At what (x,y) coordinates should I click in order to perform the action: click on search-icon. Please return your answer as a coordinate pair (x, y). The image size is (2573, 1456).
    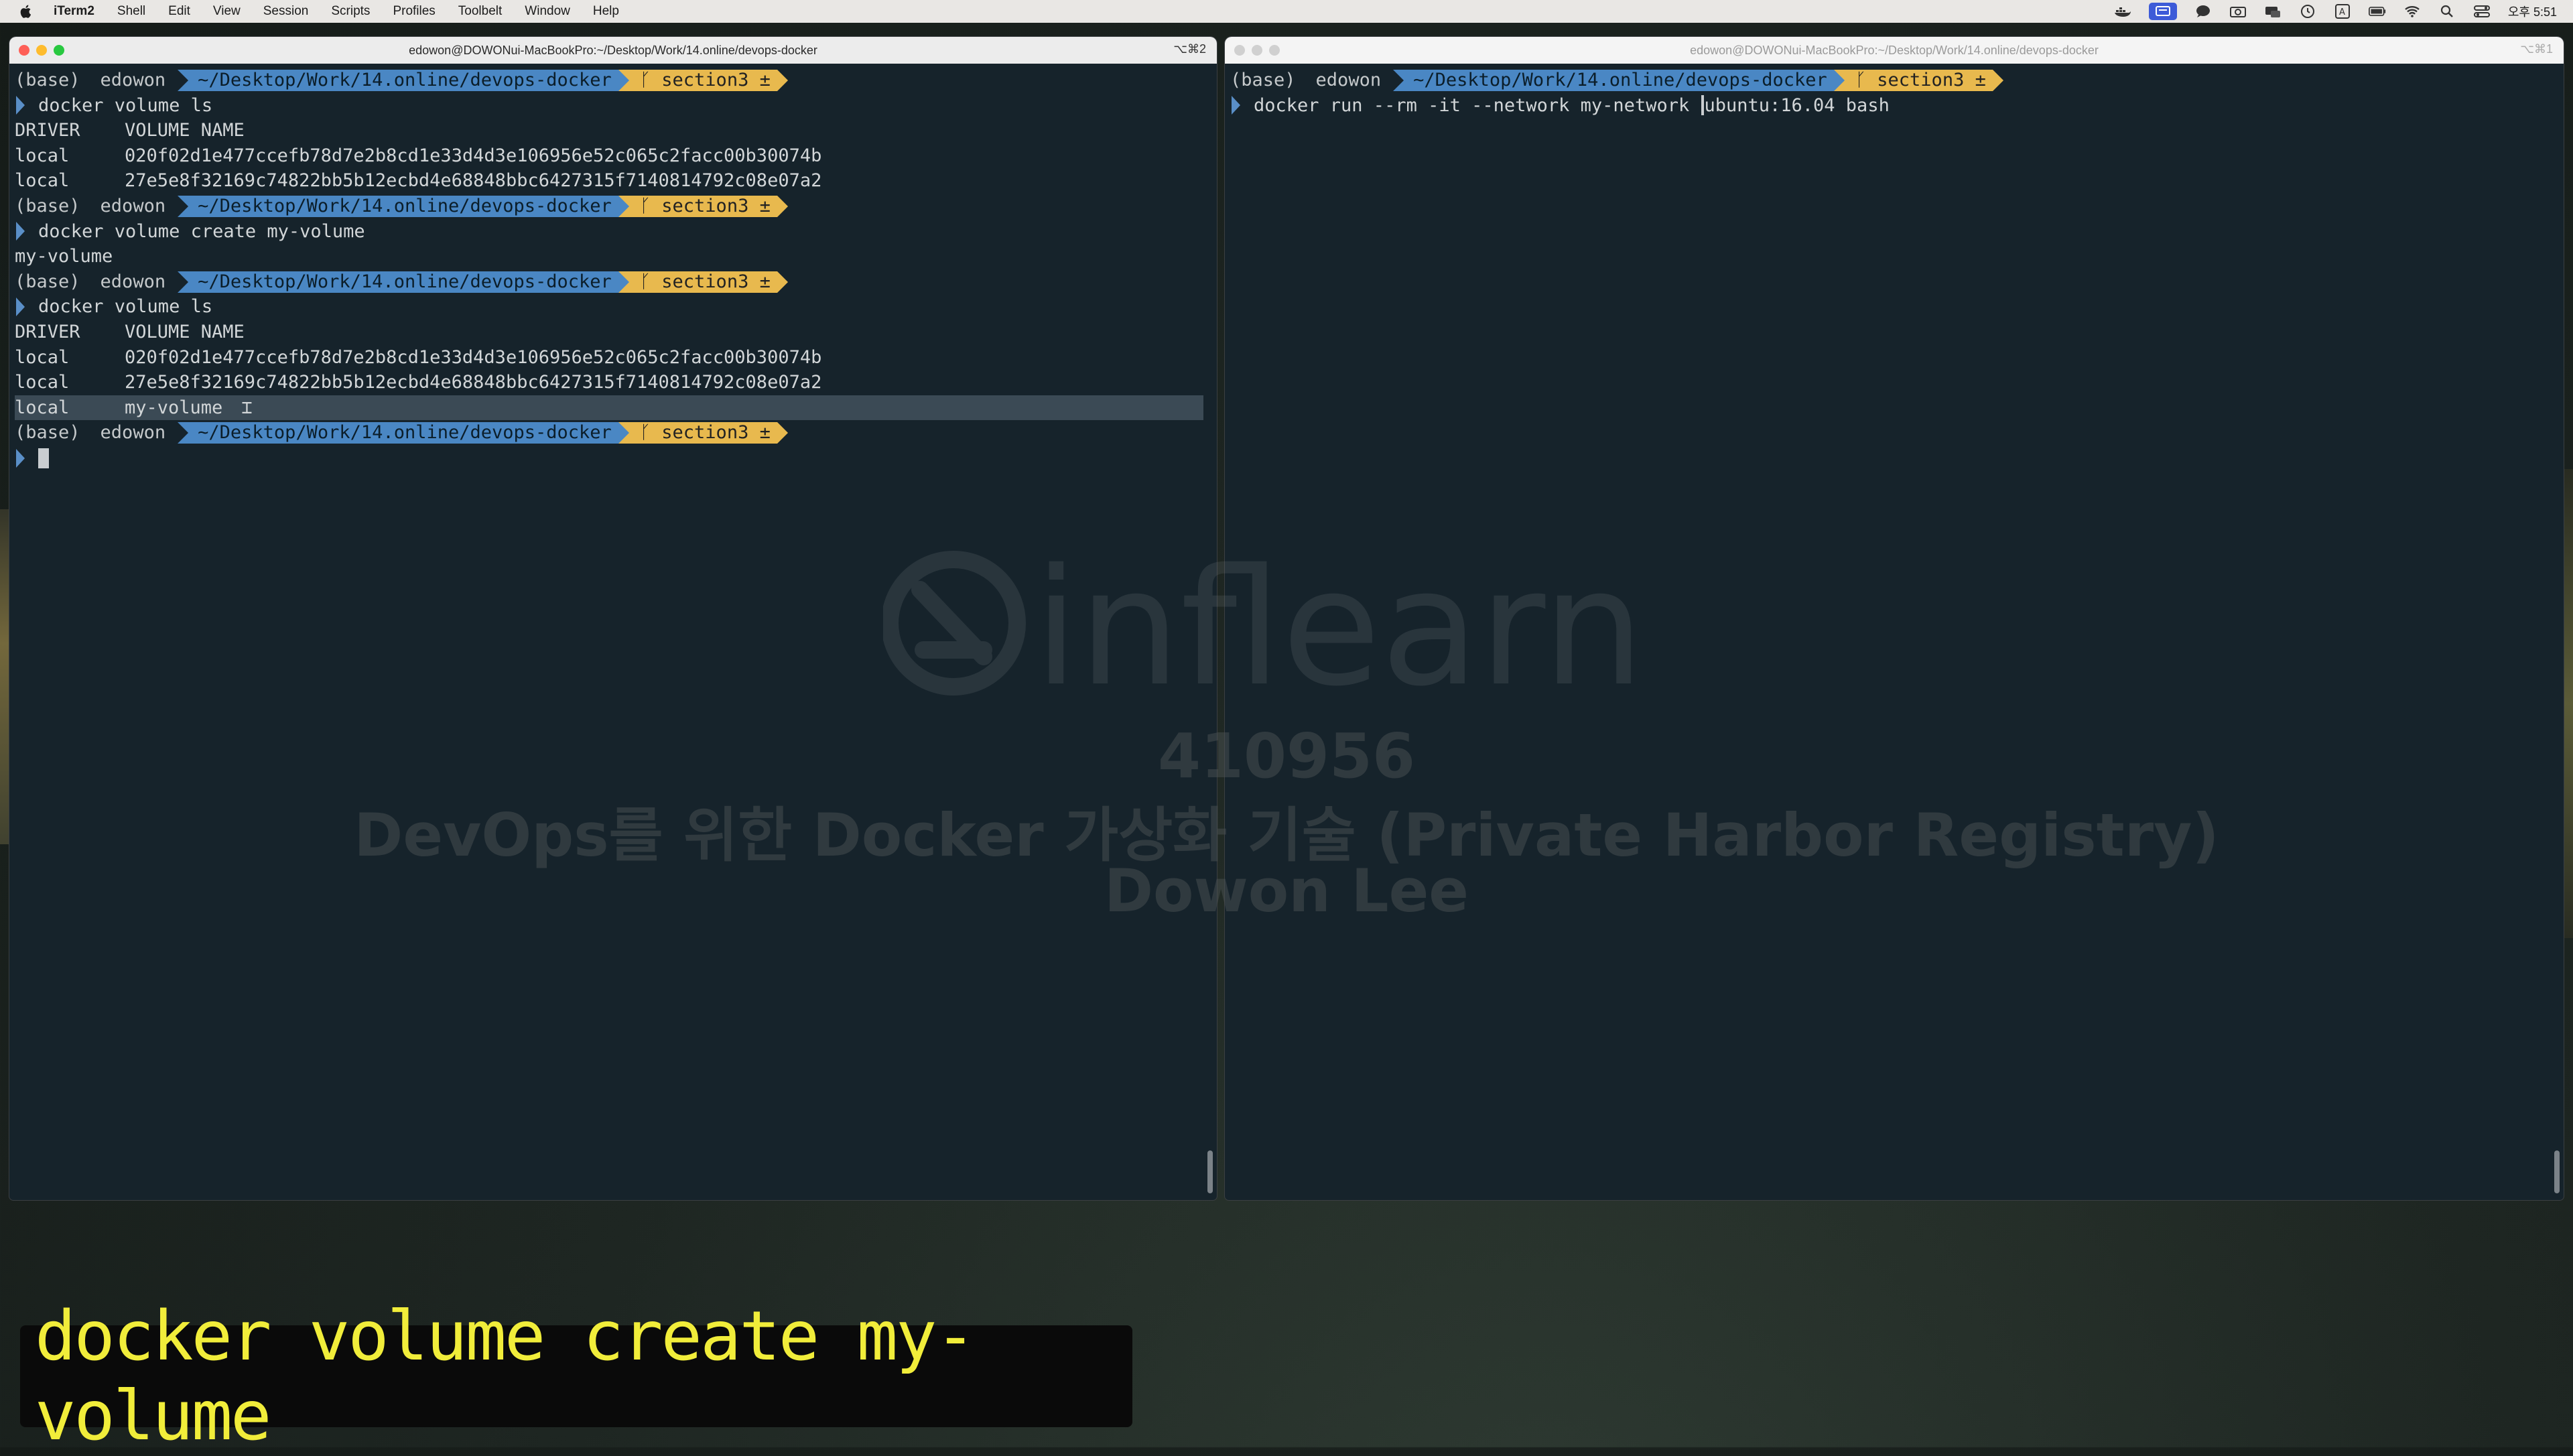
    Looking at the image, I should click on (2447, 11).